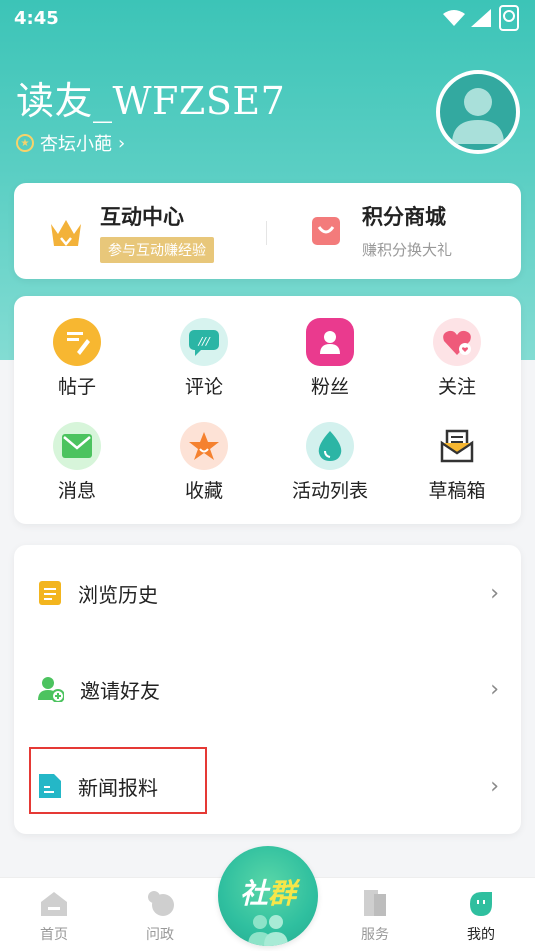  I want to click on message-icon, so click(77, 446).